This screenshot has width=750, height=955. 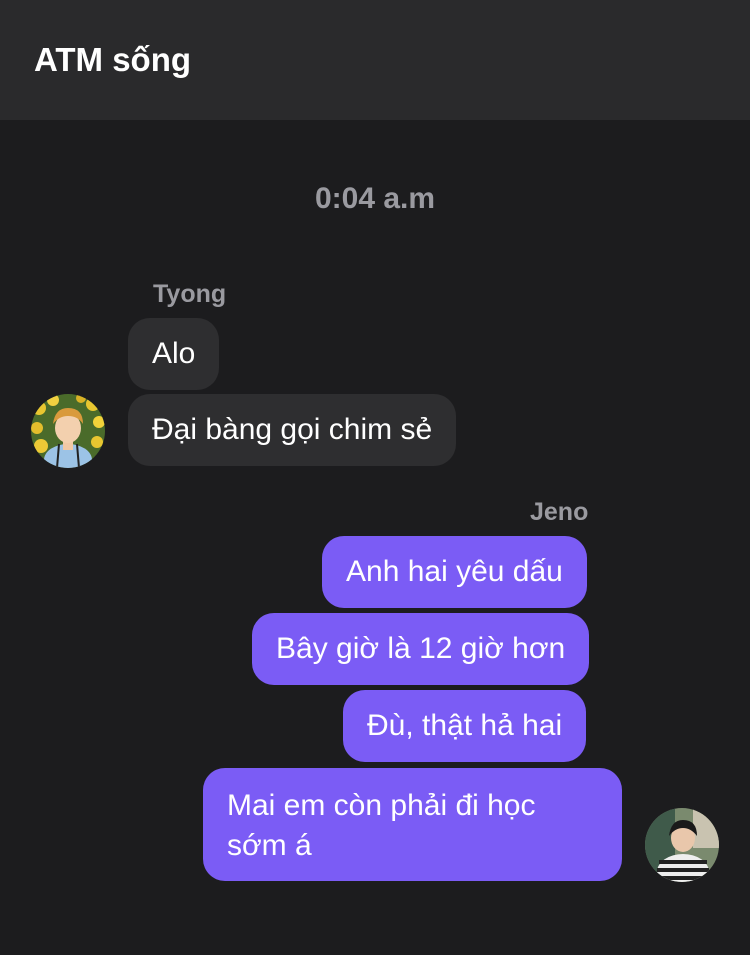 I want to click on sender-name-tyong: Tyong, so click(x=190, y=294).